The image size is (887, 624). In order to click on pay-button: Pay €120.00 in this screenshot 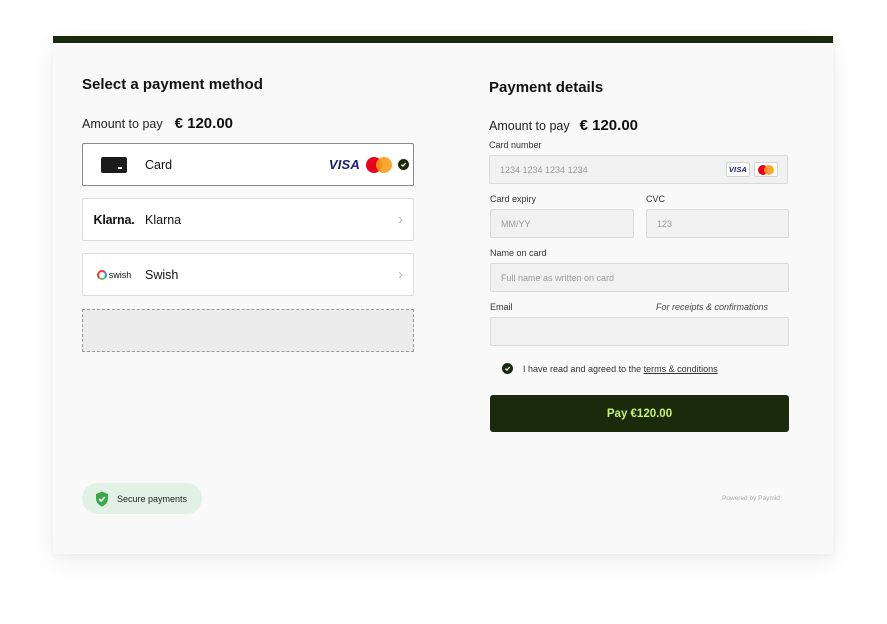, I will do `click(639, 413)`.